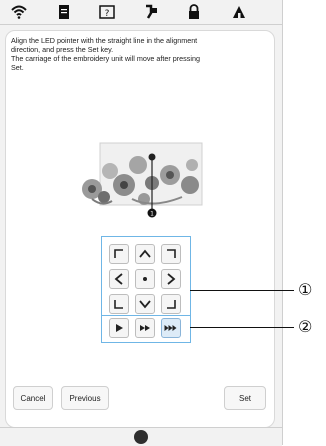 Image resolution: width=326 pixels, height=446 pixels. What do you see at coordinates (171, 328) in the screenshot?
I see `speed-fast-icon` at bounding box center [171, 328].